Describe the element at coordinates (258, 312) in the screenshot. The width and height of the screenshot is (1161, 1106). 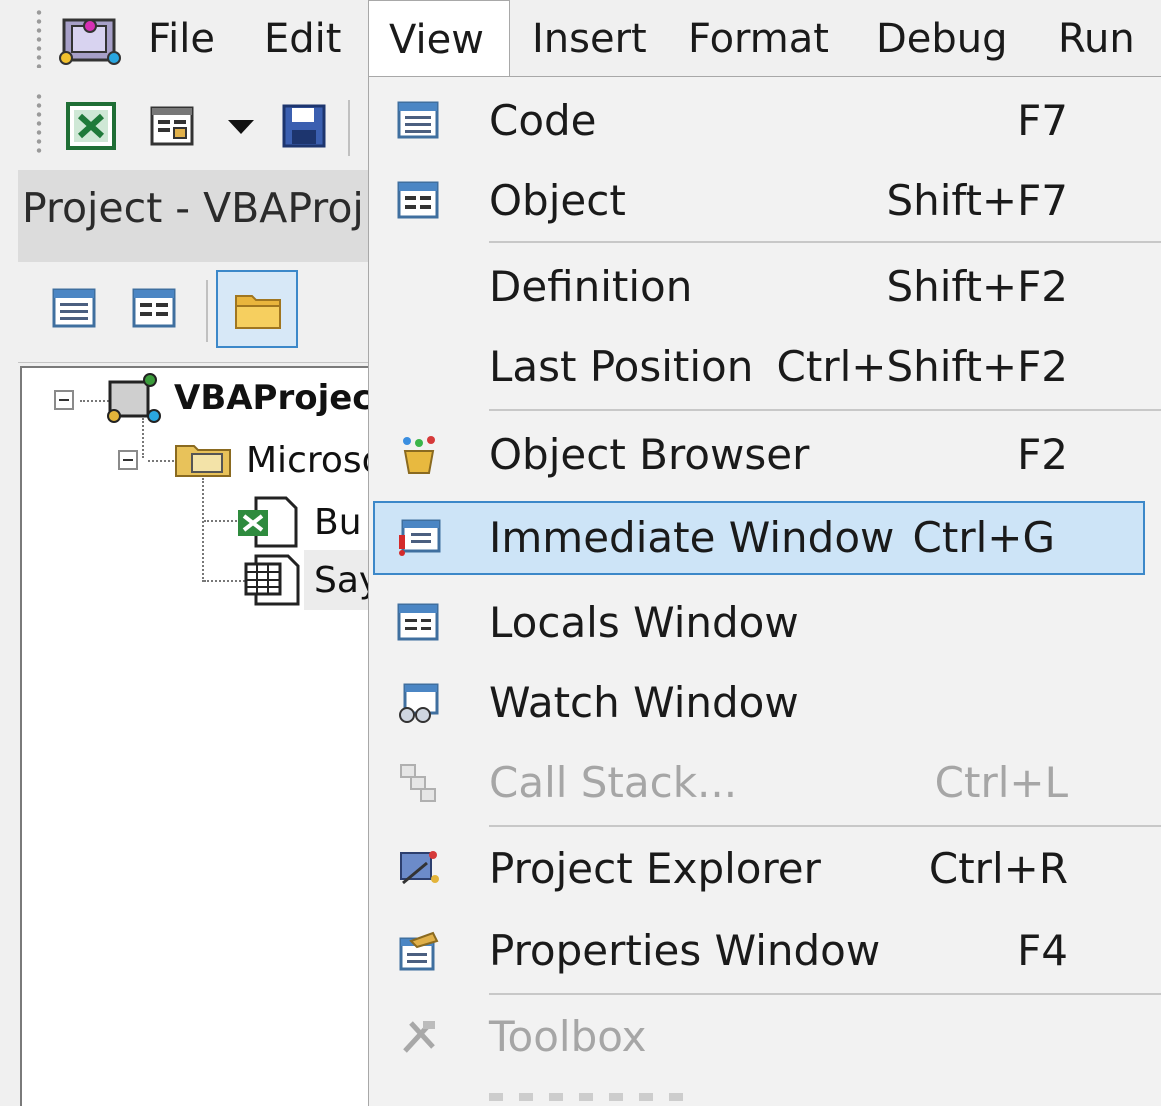
I see `folder-icon` at that location.